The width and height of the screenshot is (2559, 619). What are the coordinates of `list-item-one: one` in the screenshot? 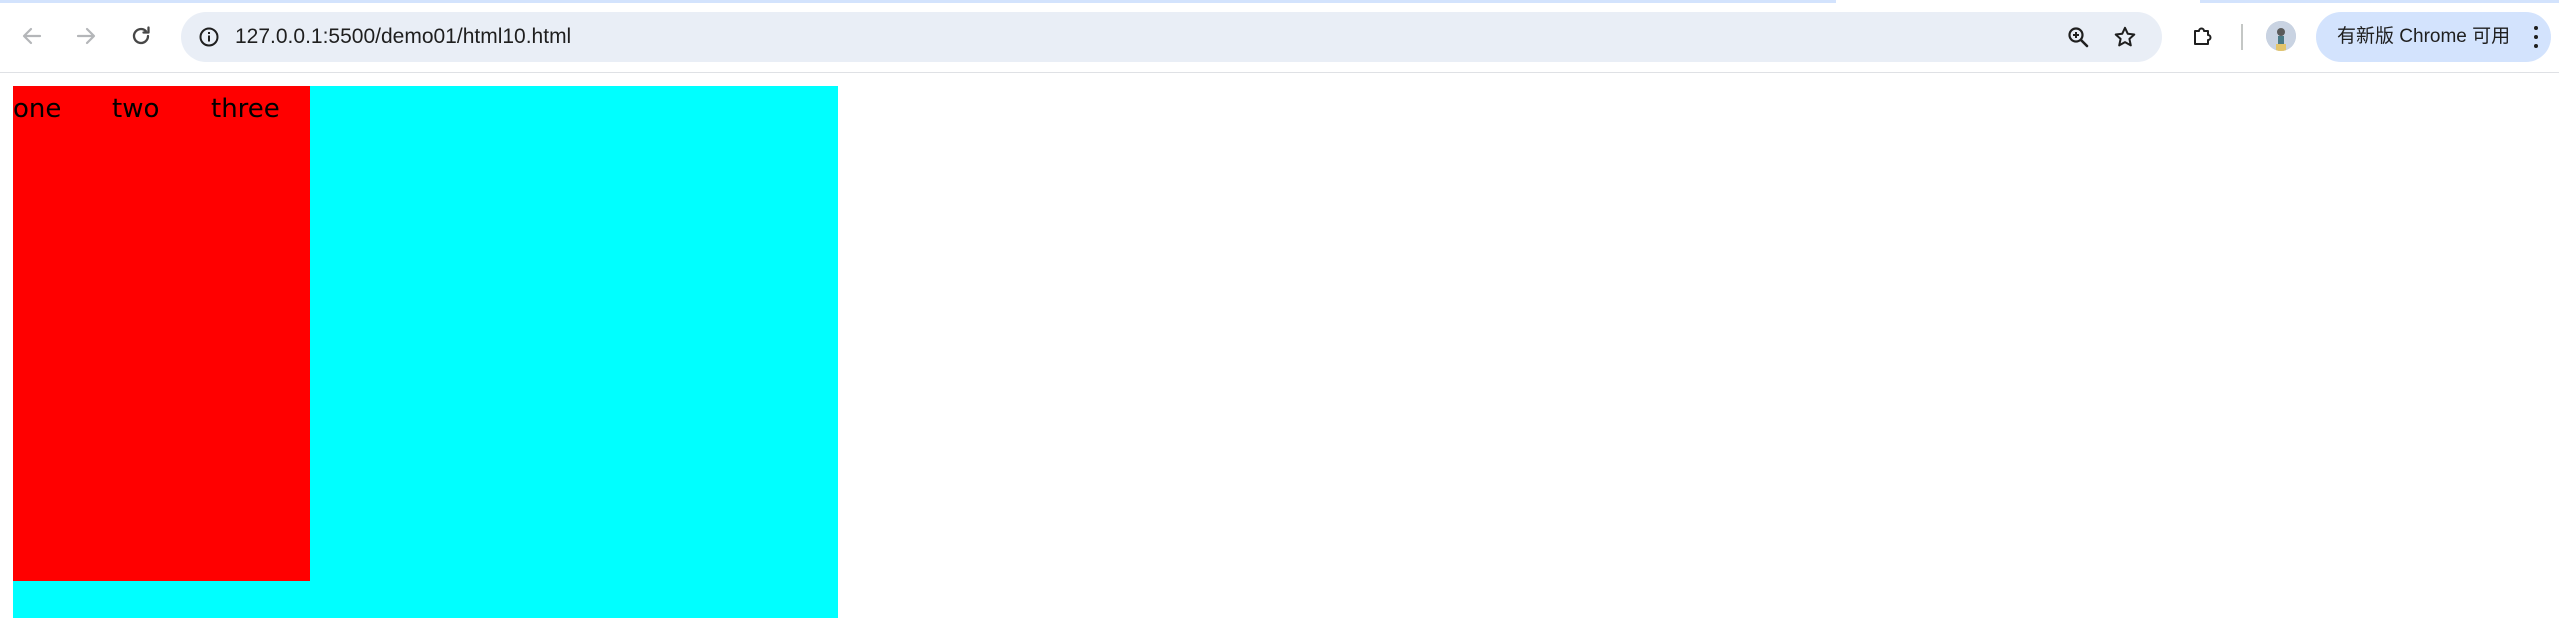 It's located at (37, 109).